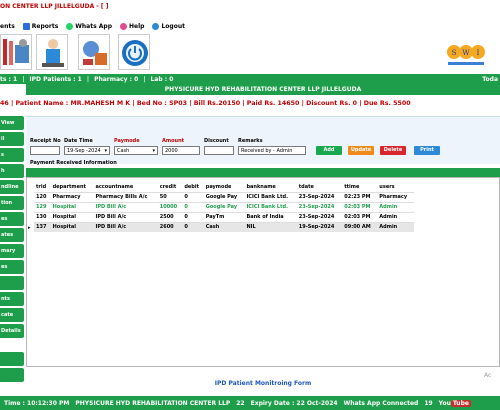 Image resolution: width=500 pixels, height=410 pixels. What do you see at coordinates (250, 141) in the screenshot?
I see `remarks-label: Remarks` at bounding box center [250, 141].